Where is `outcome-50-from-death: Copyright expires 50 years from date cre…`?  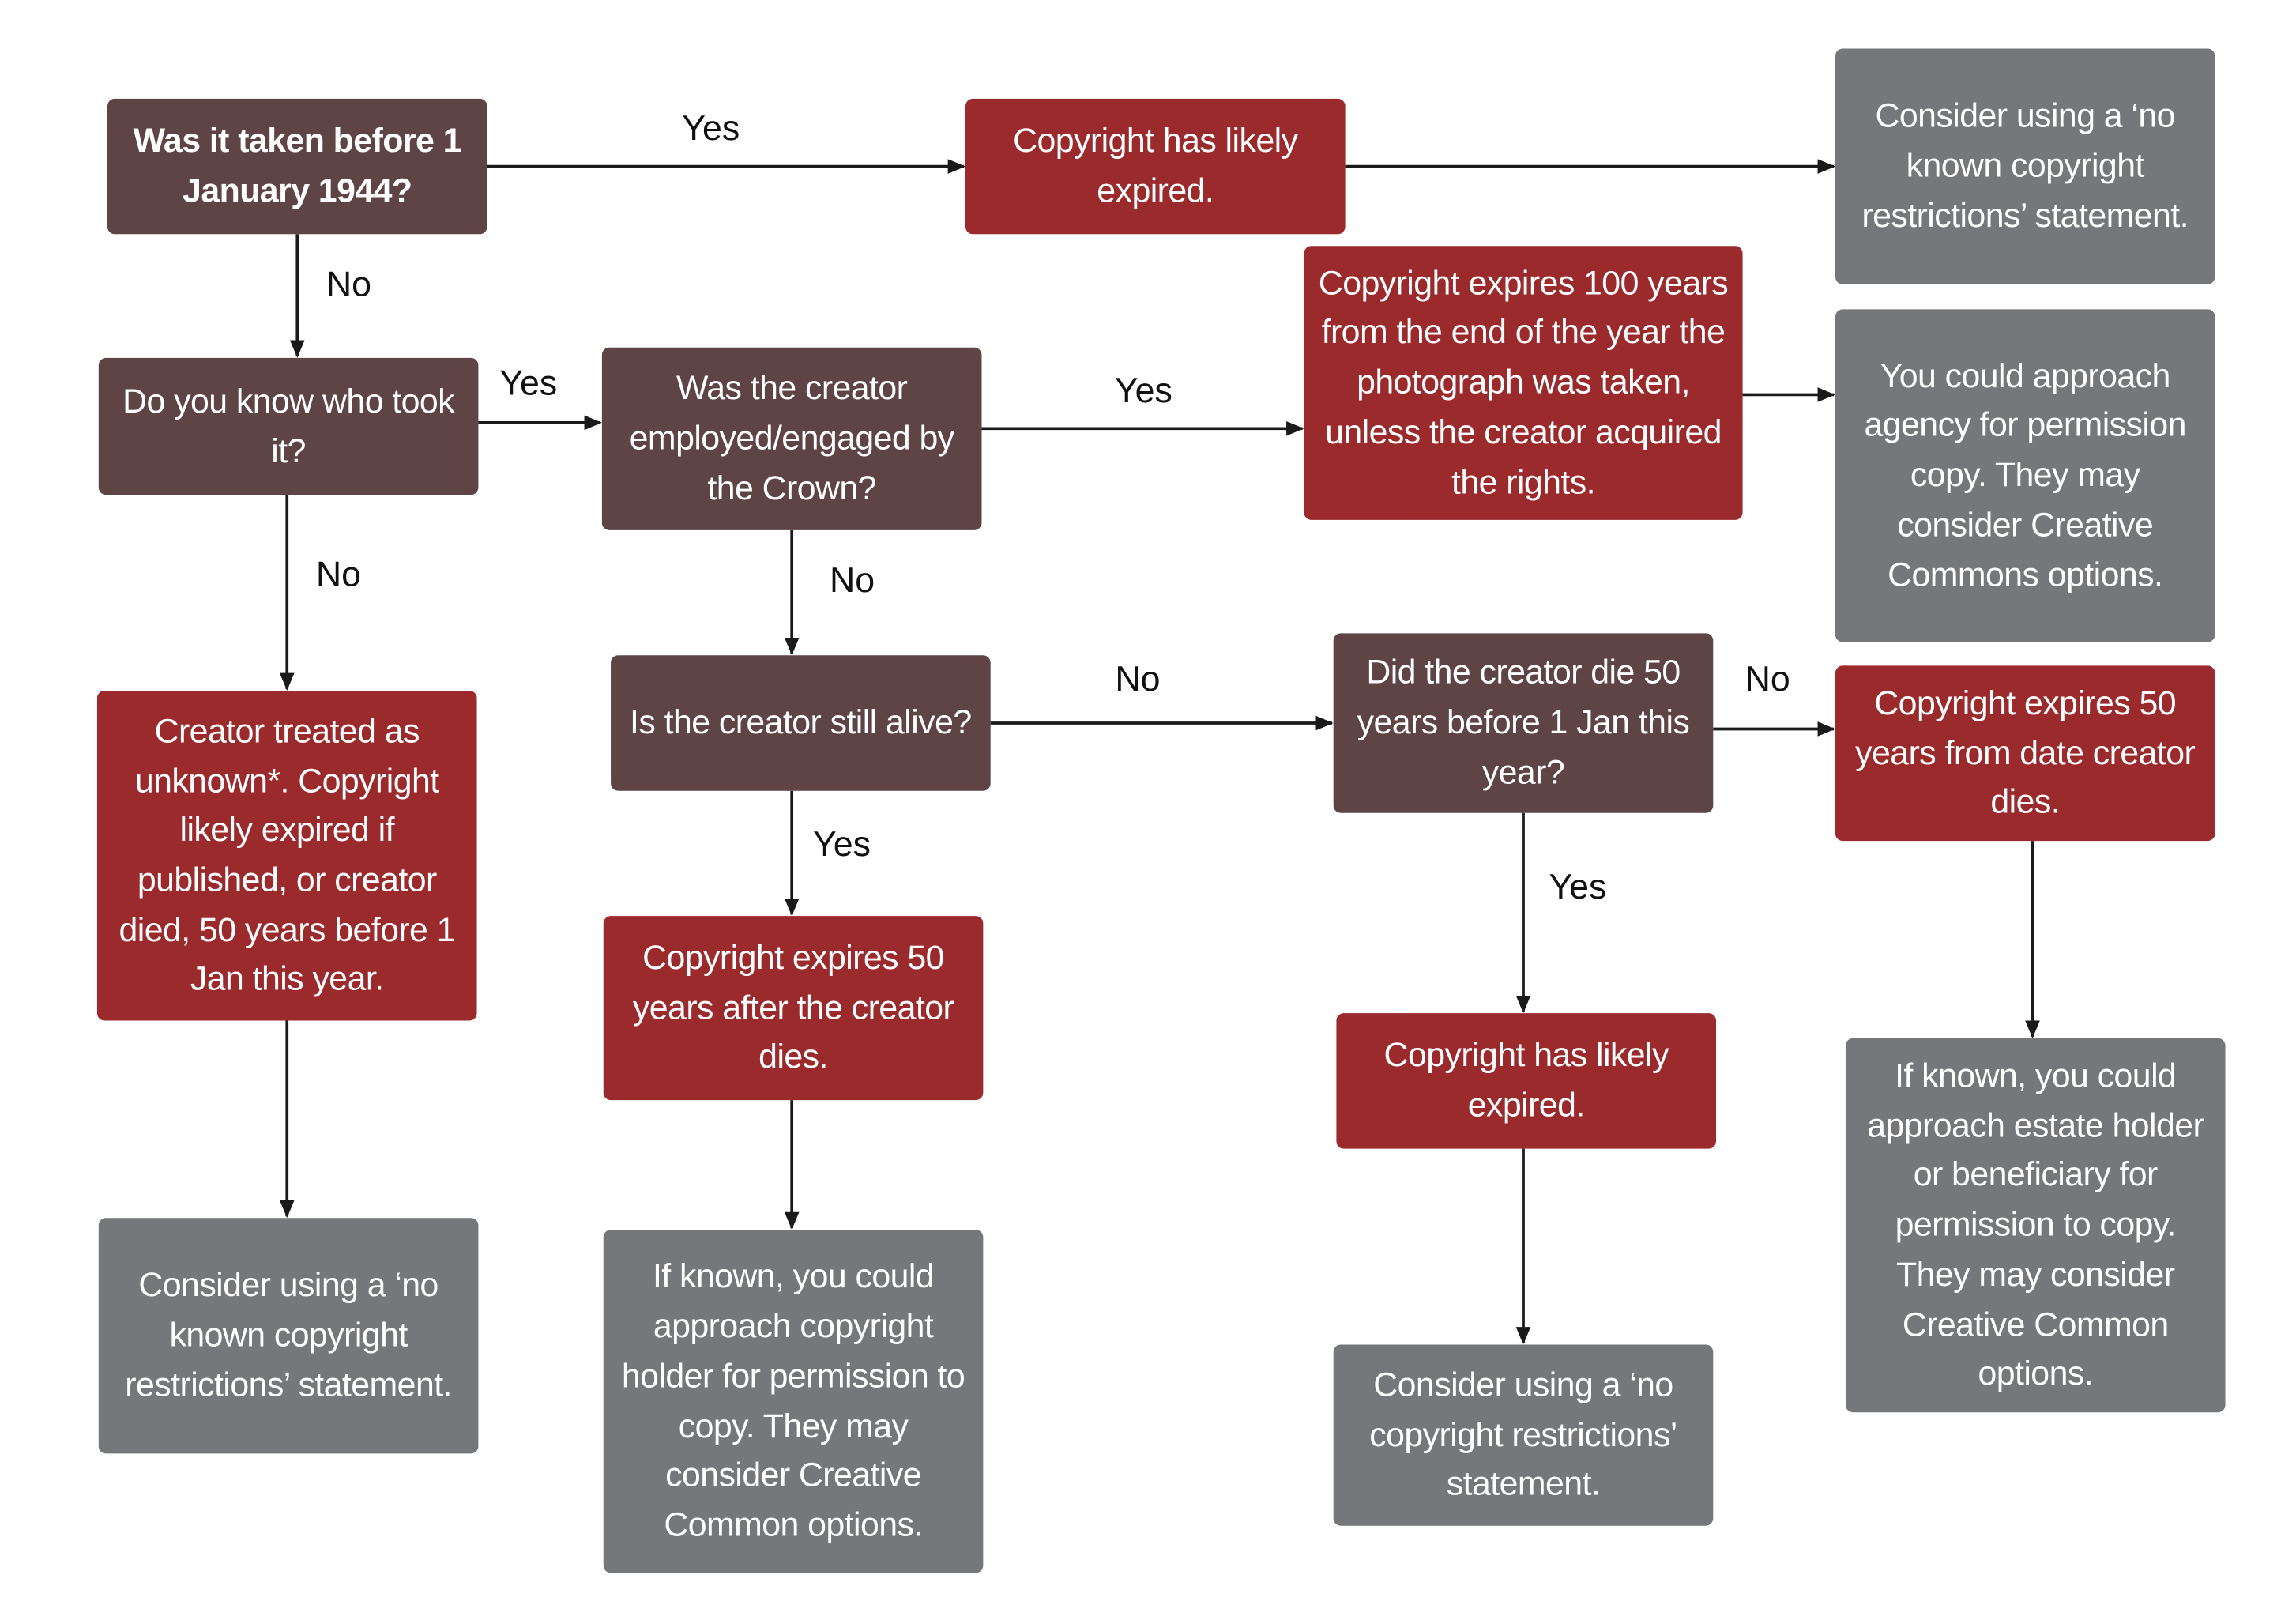 outcome-50-from-death: Copyright expires 50 years from date cre… is located at coordinates (2025, 754).